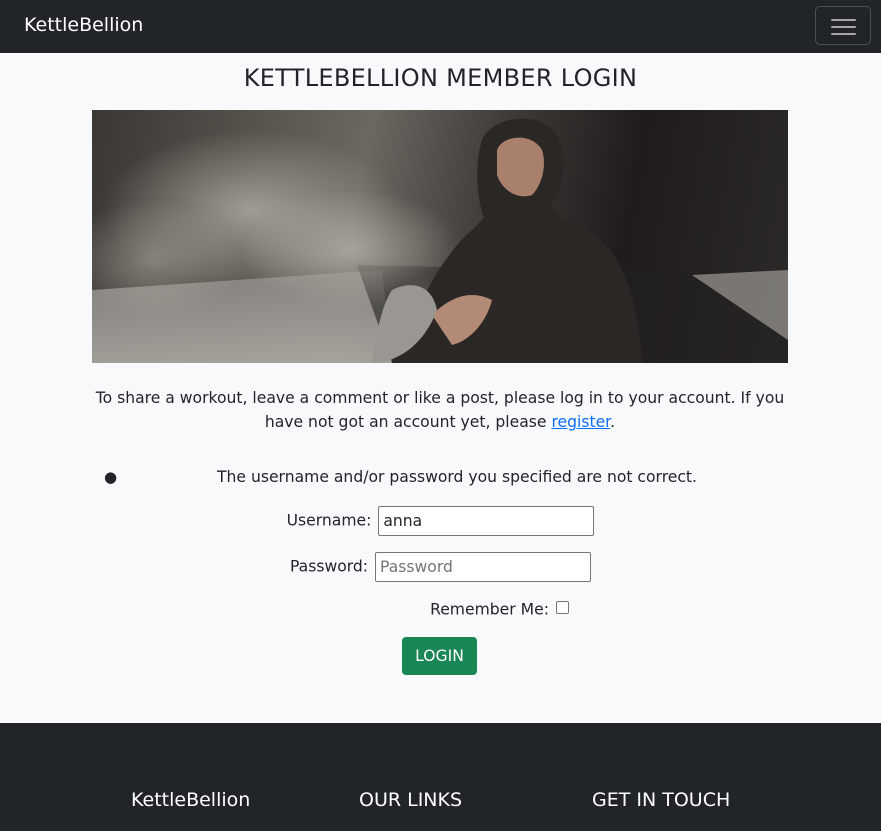 This screenshot has height=831, width=881. I want to click on login-button: LOGIN, so click(439, 656).